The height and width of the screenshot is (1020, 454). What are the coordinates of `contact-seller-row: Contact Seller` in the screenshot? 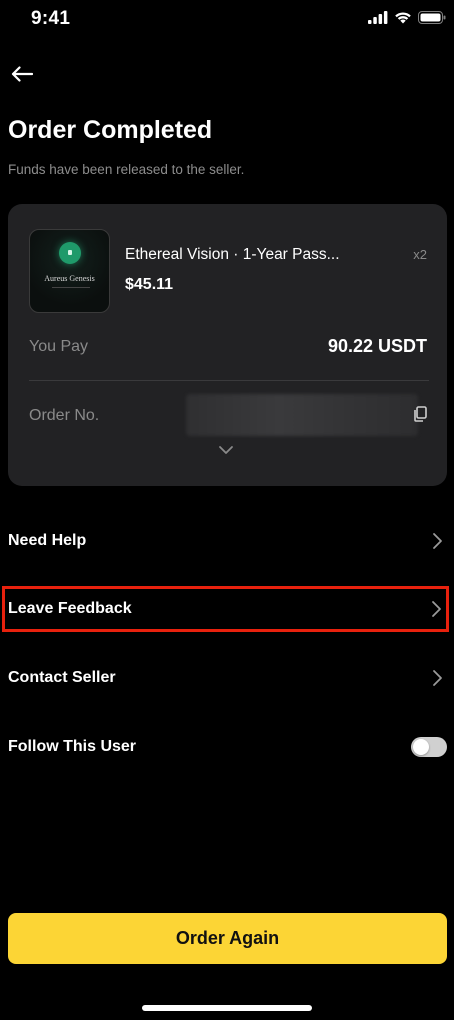 It's located at (227, 678).